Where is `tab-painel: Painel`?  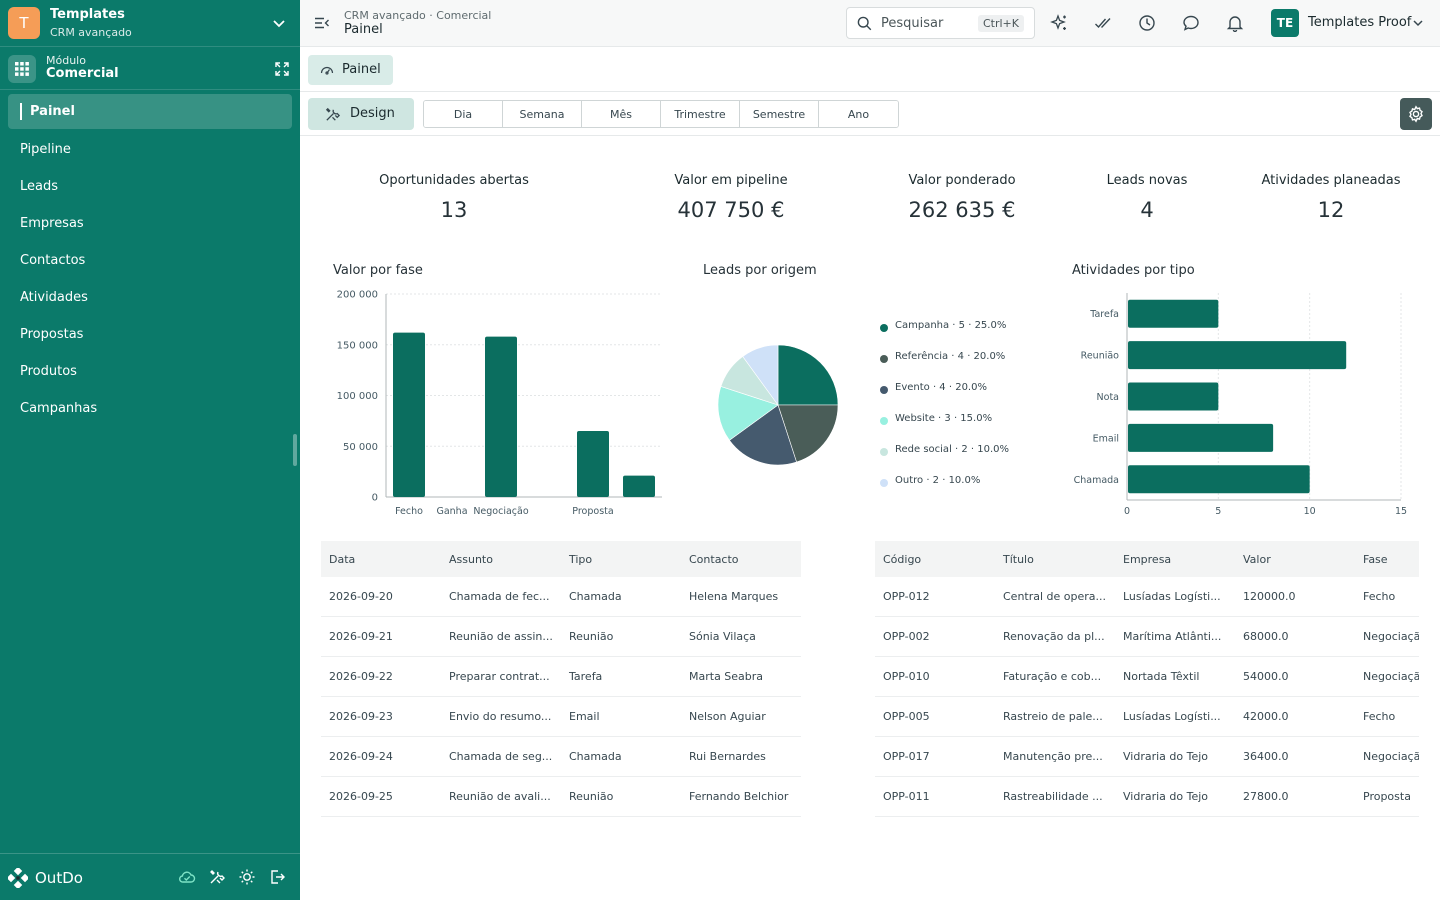 tab-painel: Painel is located at coordinates (350, 70).